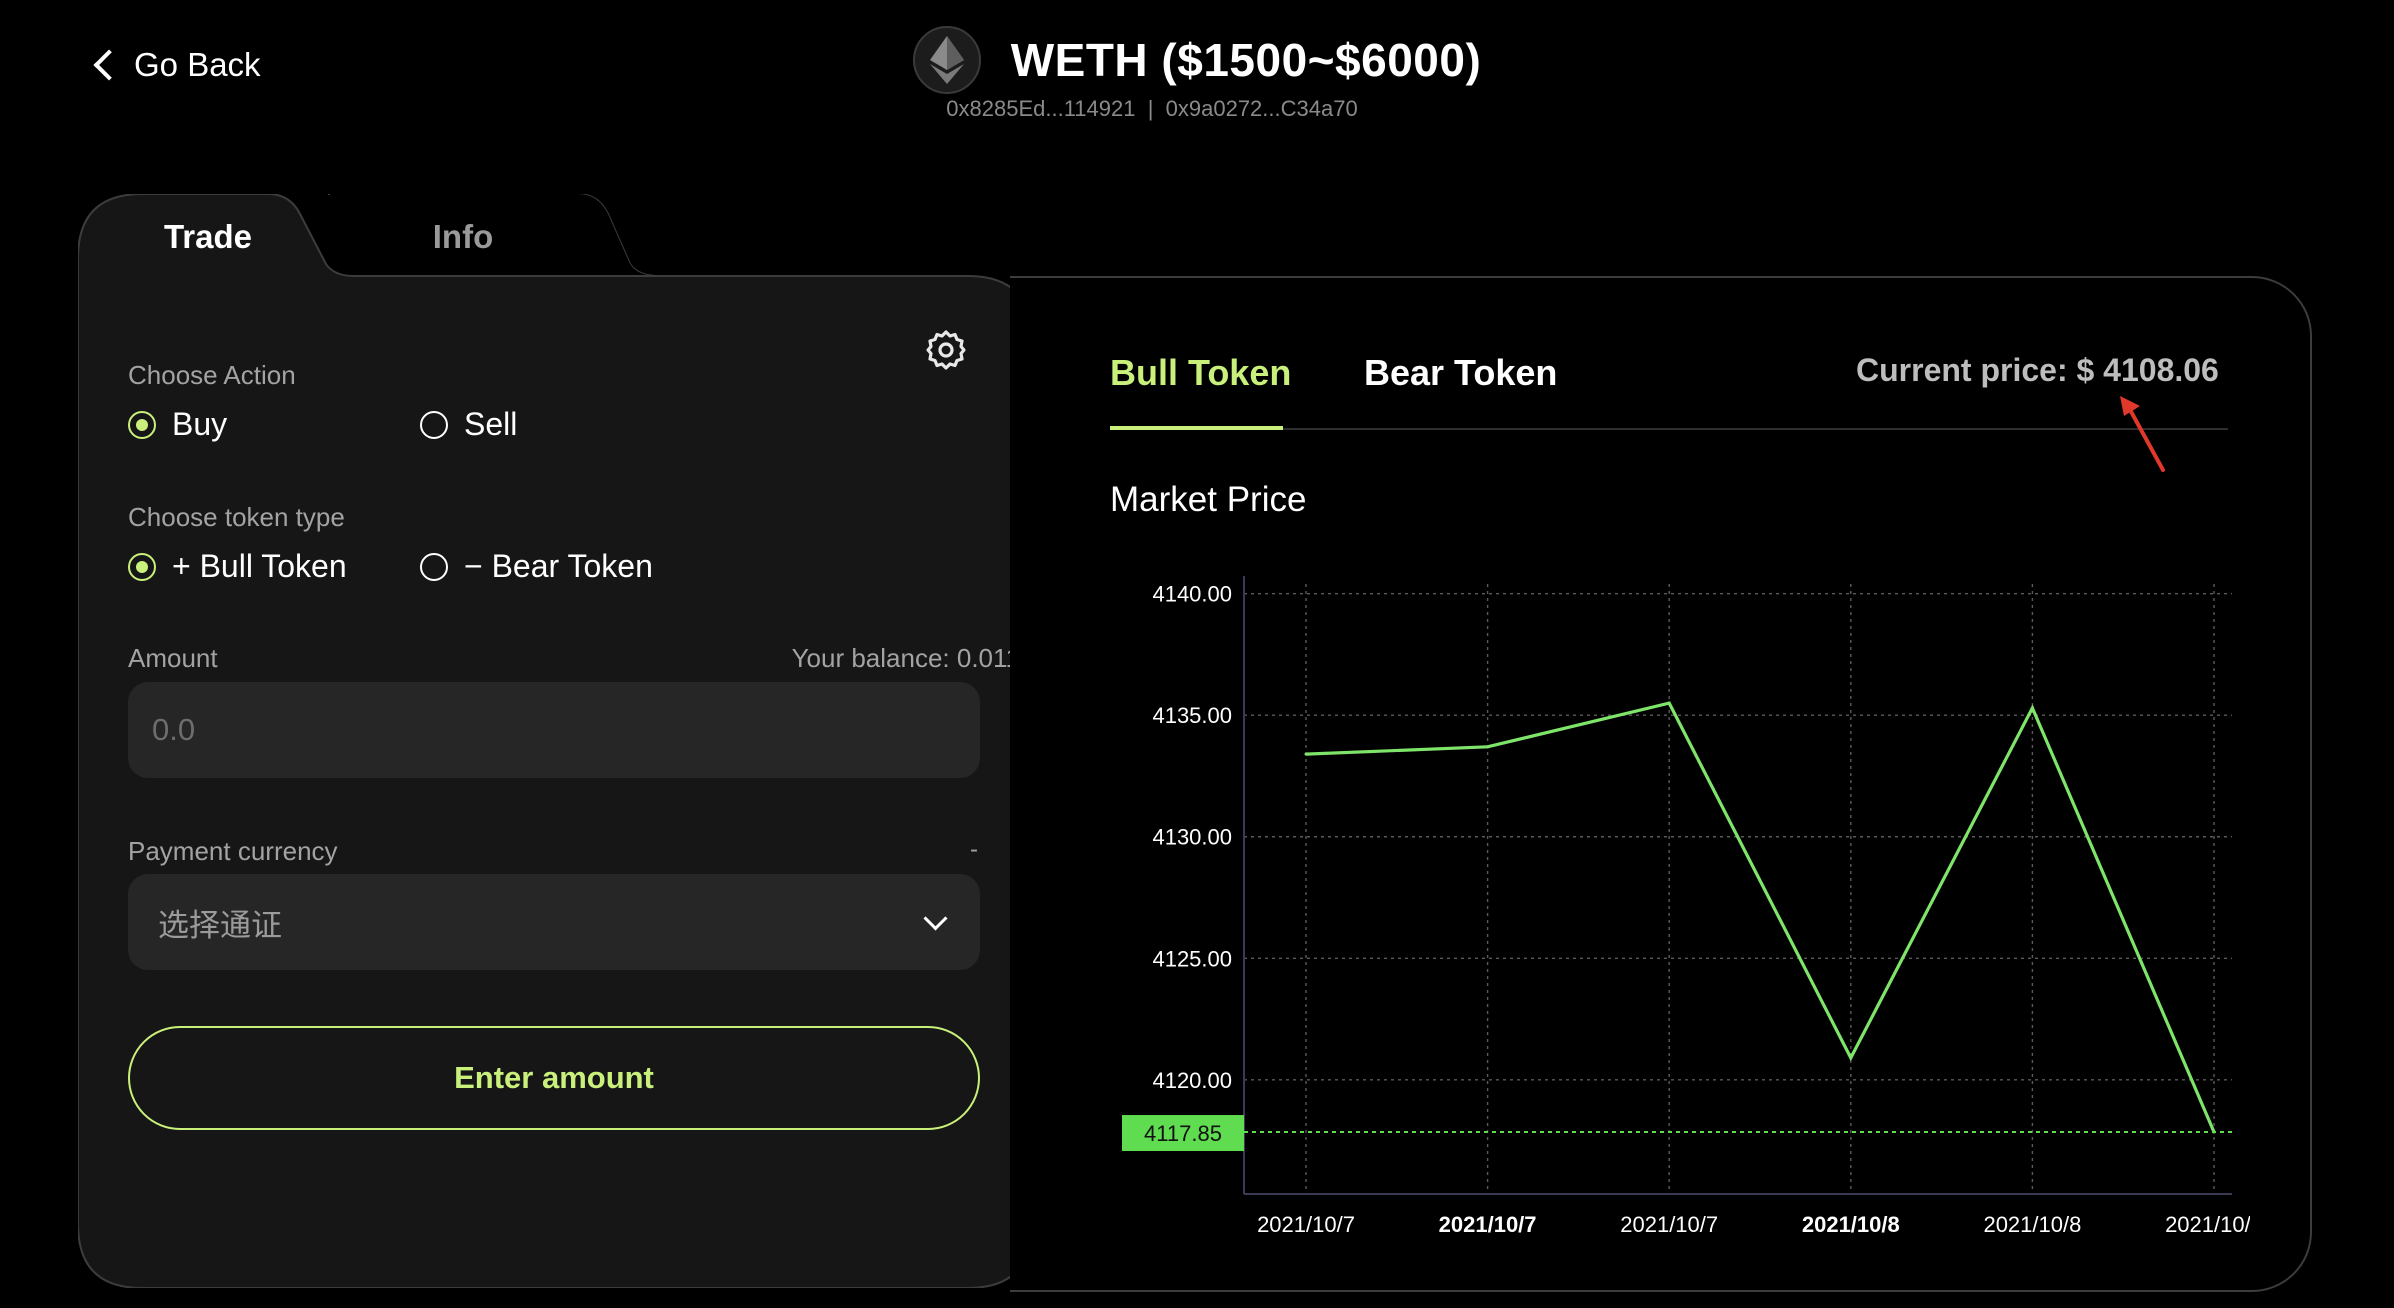  Describe the element at coordinates (491, 424) in the screenshot. I see `radio-sell-label: Sell` at that location.